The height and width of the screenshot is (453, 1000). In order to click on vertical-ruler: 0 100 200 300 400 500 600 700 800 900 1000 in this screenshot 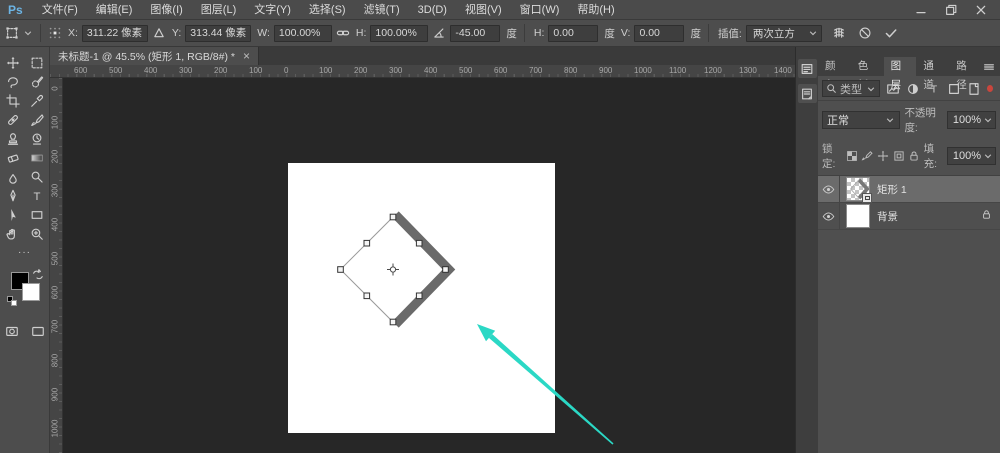, I will do `click(56, 265)`.